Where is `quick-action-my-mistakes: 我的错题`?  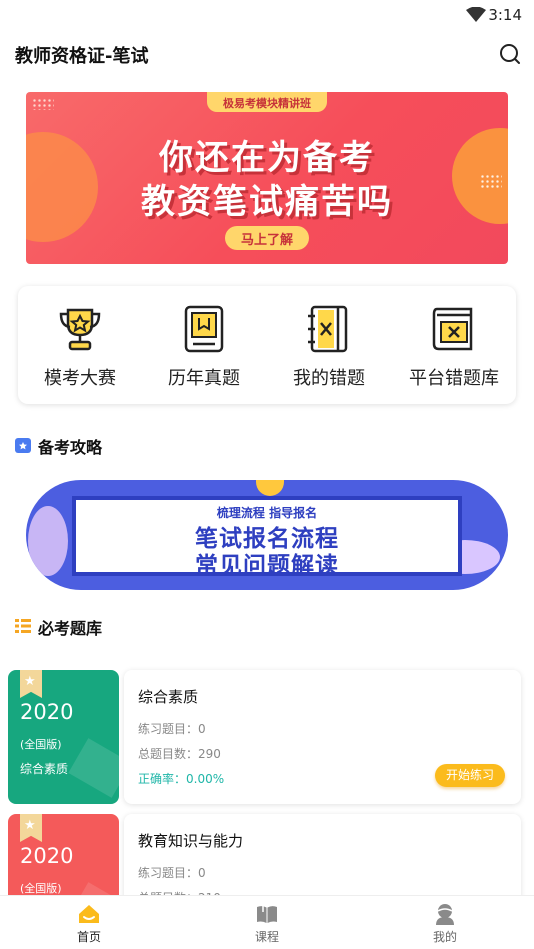
quick-action-my-mistakes: 我的错题 is located at coordinates (329, 345).